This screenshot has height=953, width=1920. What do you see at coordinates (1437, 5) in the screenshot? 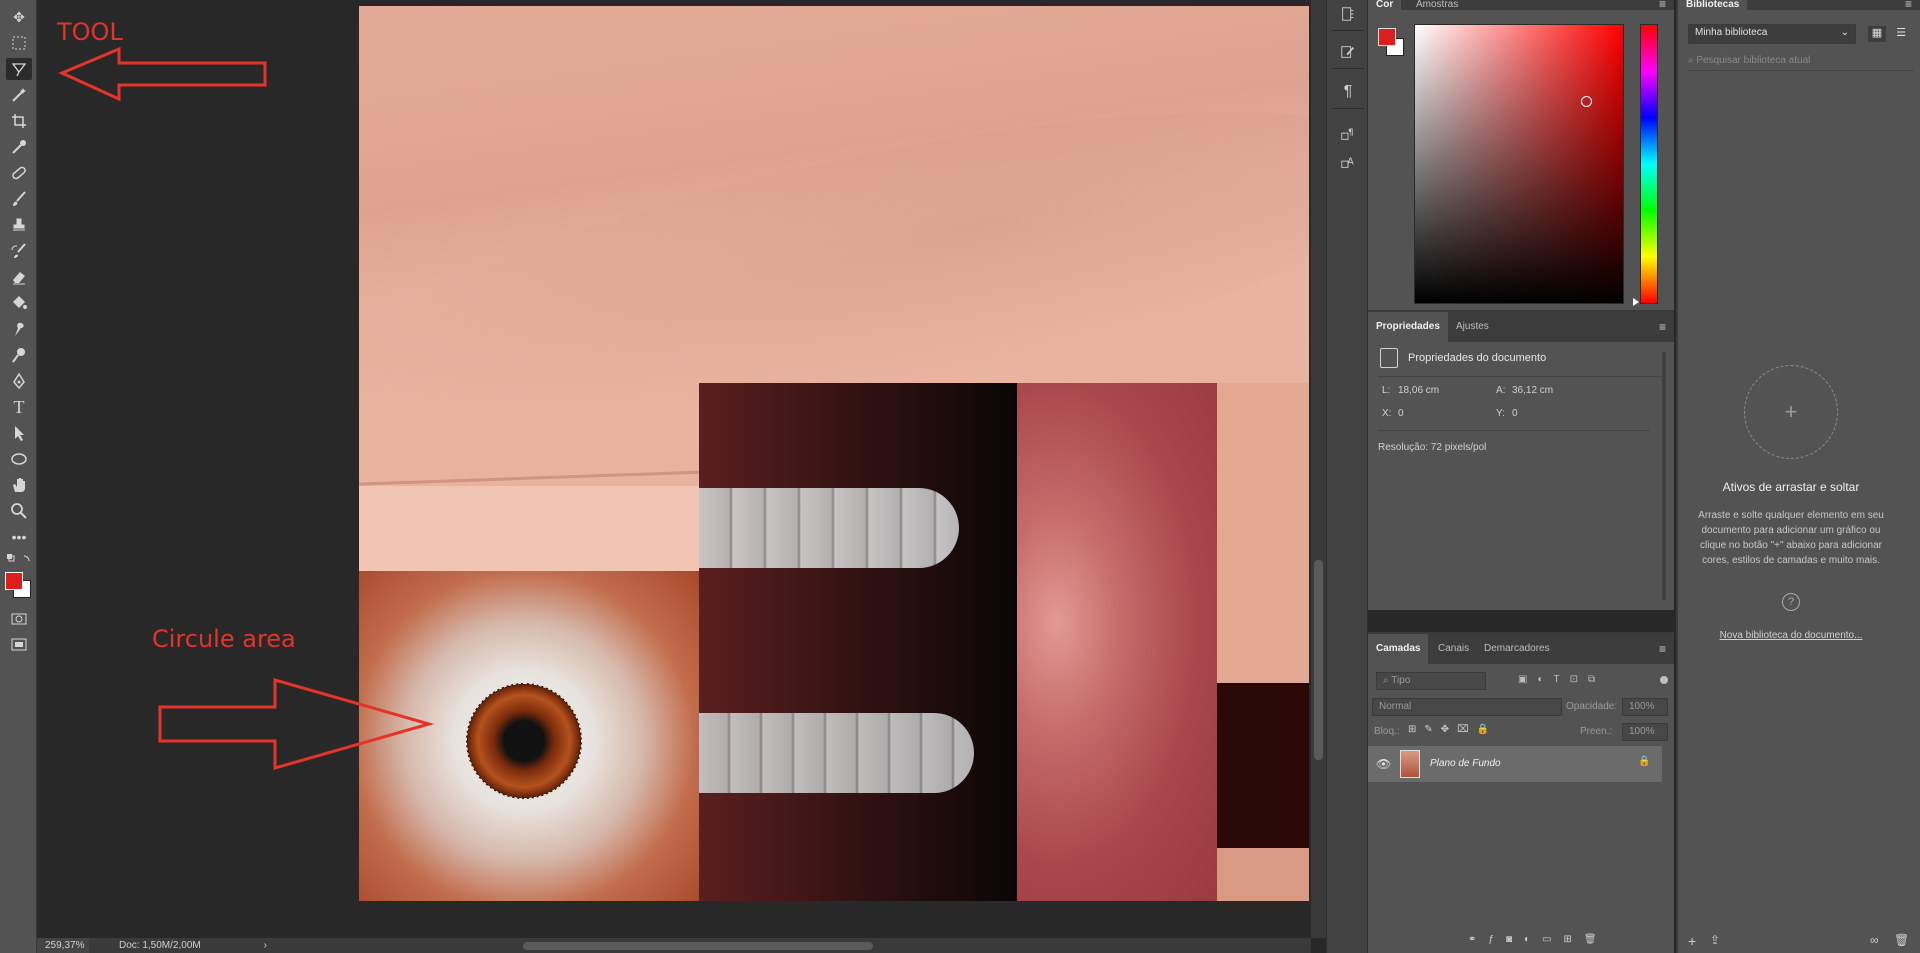
I see `tab-swatches: Amostras` at bounding box center [1437, 5].